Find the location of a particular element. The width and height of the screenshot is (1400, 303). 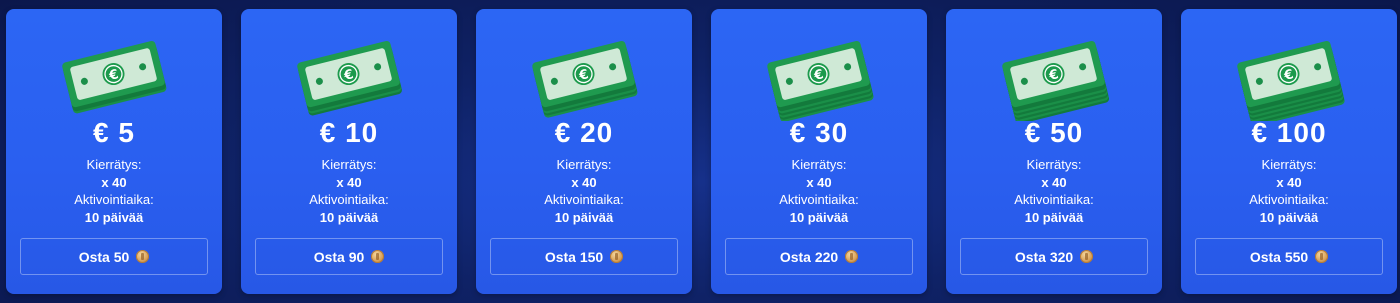

buy-button: Osta 220 is located at coordinates (819, 256).